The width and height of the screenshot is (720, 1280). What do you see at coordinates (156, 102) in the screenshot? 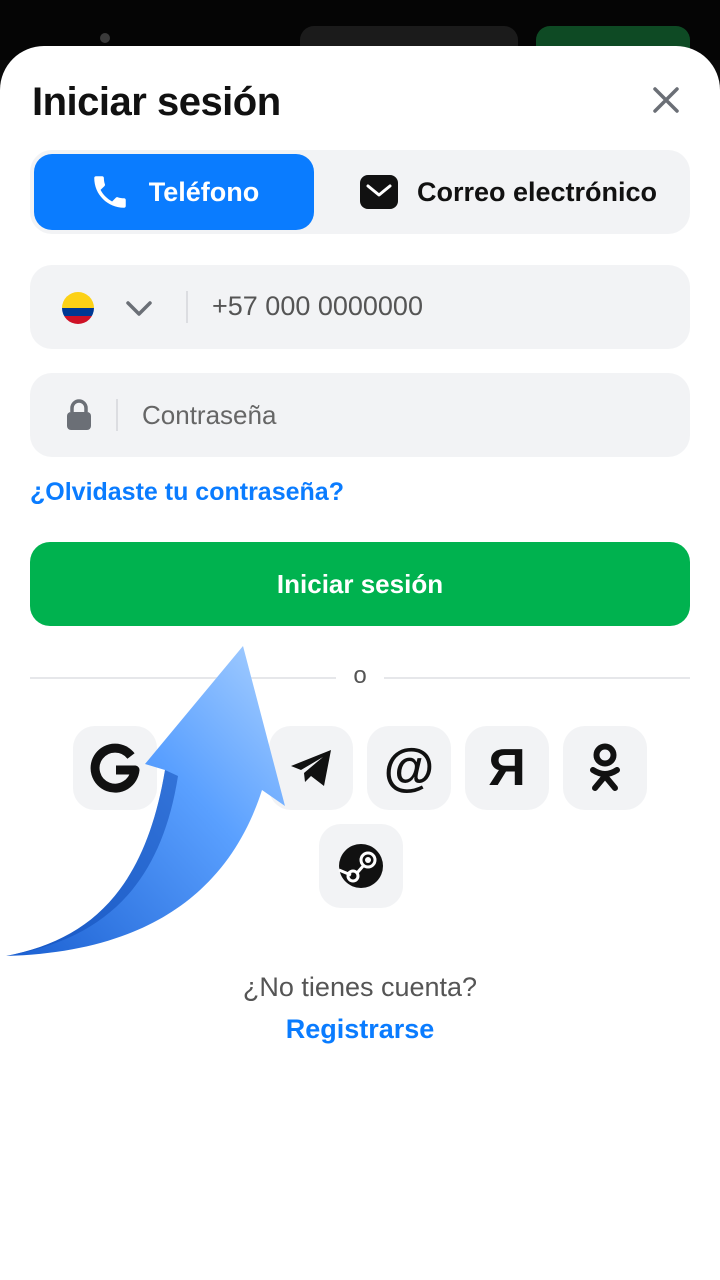
I see `page-title: Iniciar sesión` at bounding box center [156, 102].